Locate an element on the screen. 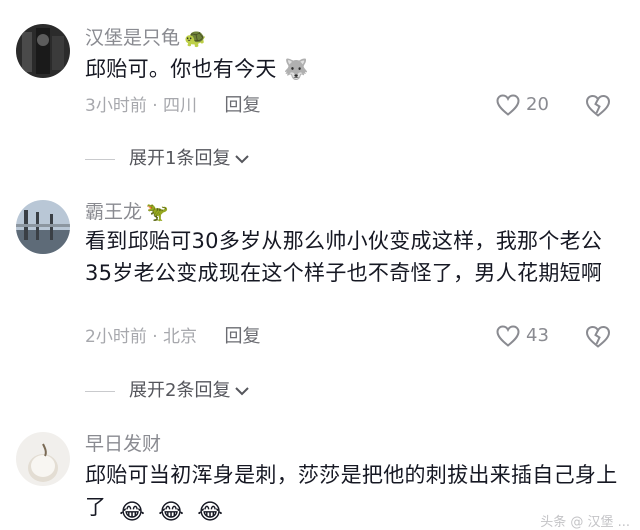 The image size is (640, 530). like-count: 20 is located at coordinates (537, 104).